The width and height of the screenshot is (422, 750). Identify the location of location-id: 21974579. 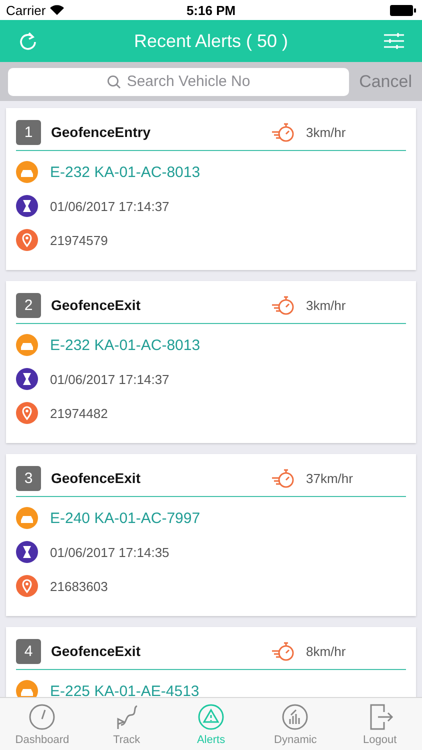
(79, 240).